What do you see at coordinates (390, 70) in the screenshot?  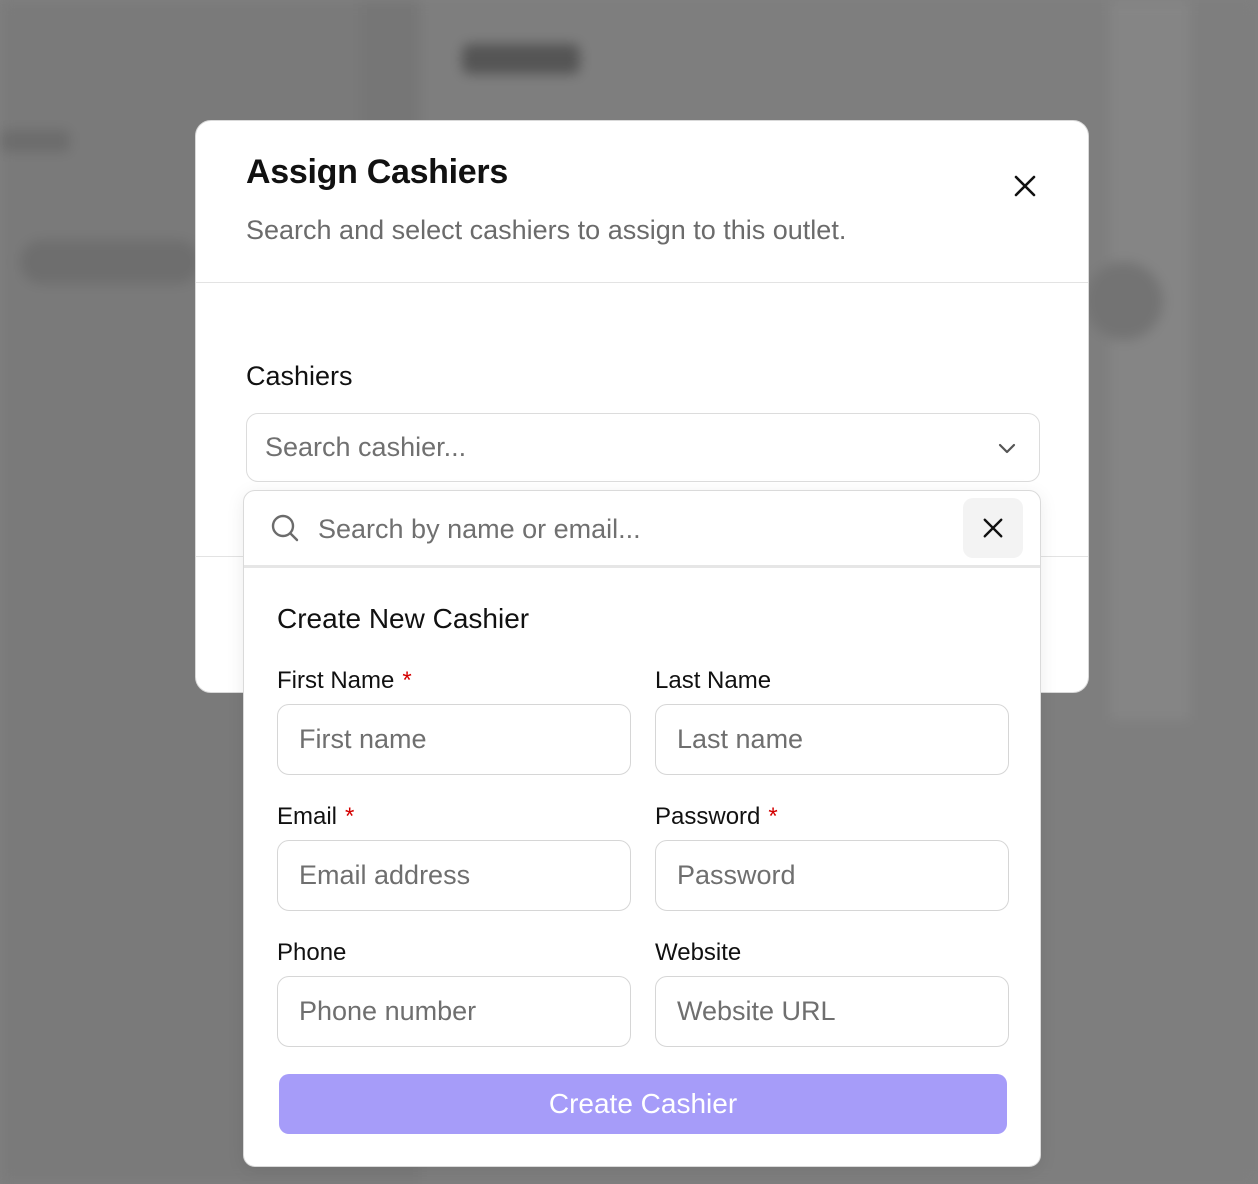 I see `background-rail` at bounding box center [390, 70].